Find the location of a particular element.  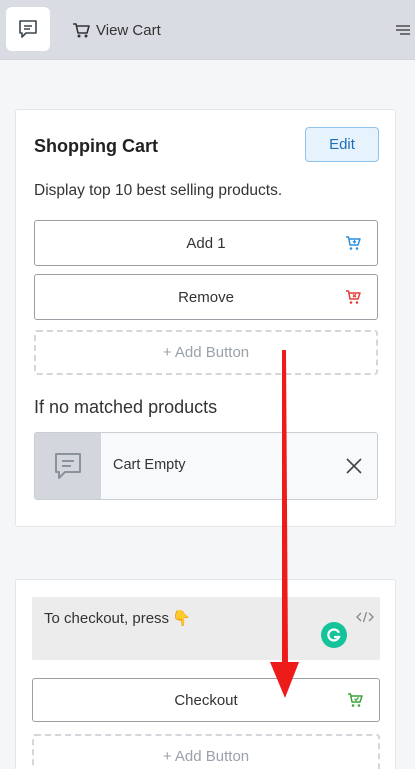

pointing-down-emoji: 👇 is located at coordinates (181, 618).